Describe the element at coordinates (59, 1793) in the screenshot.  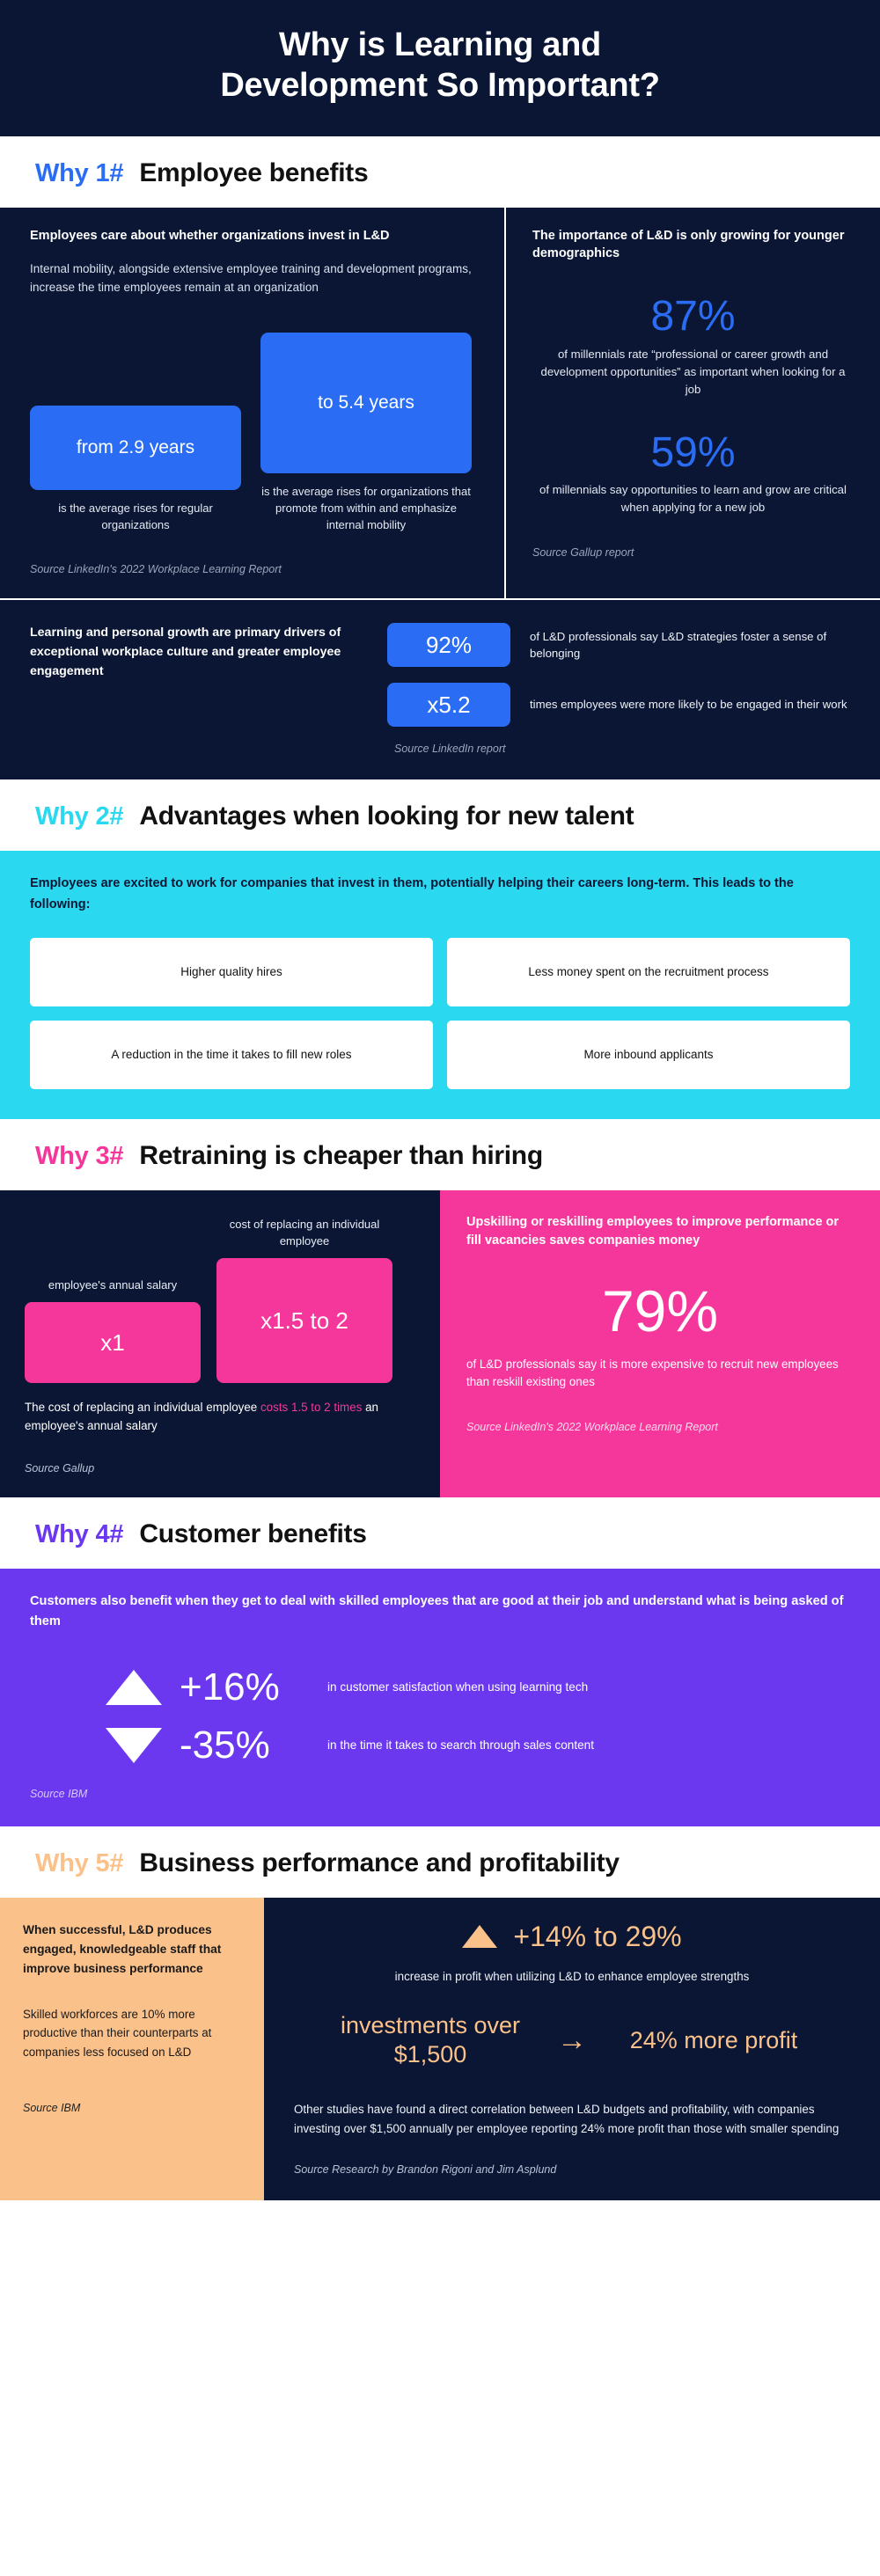
I see `why-4-source: Source IBM` at that location.